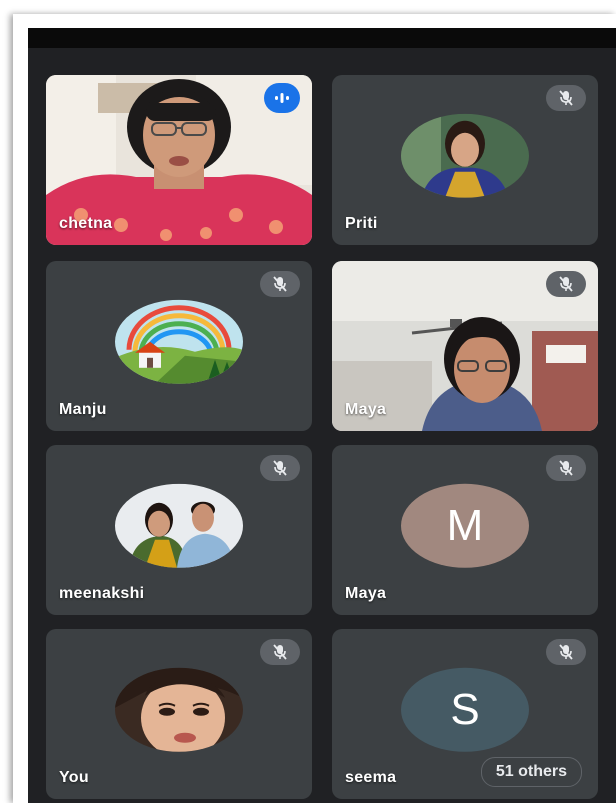 The image size is (616, 803). I want to click on participant-tile-manju: Manju, so click(179, 346).